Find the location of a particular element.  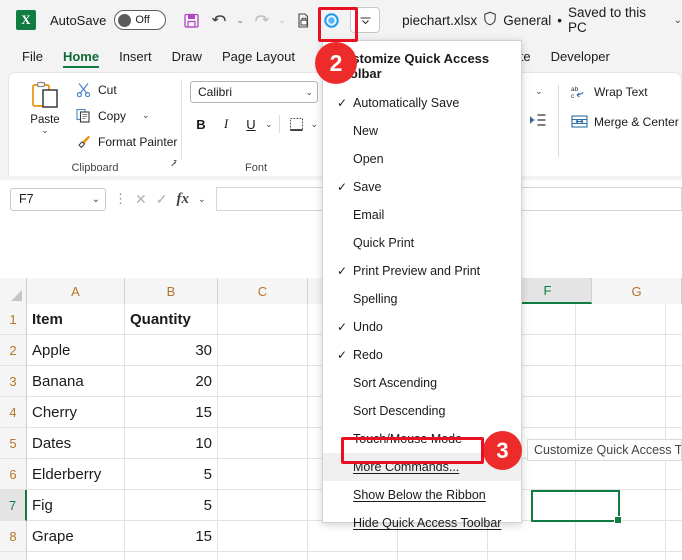

row-header-1: 1 is located at coordinates (13, 319).